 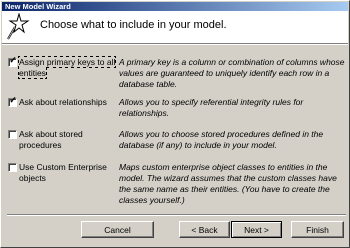 What do you see at coordinates (69, 140) in the screenshot?
I see `stored-procedures-label: Ask about stored procedures` at bounding box center [69, 140].